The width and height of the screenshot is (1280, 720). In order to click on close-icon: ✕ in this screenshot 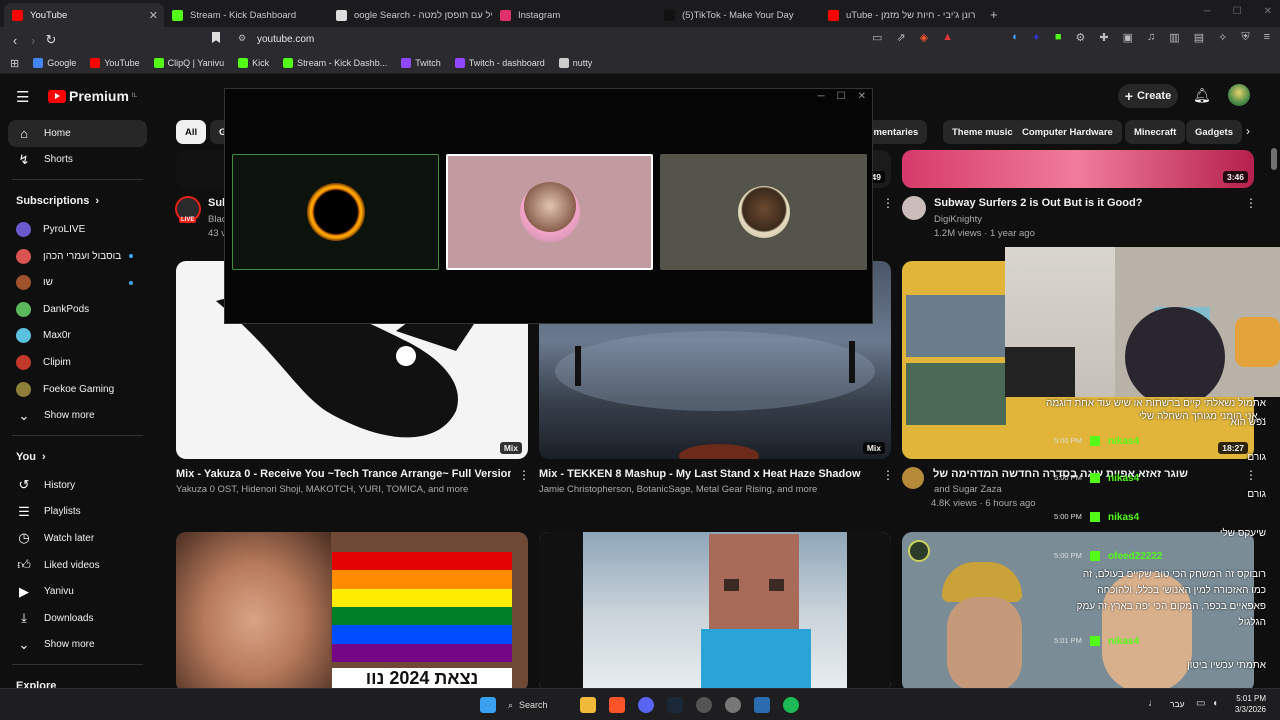, I will do `click(862, 96)`.